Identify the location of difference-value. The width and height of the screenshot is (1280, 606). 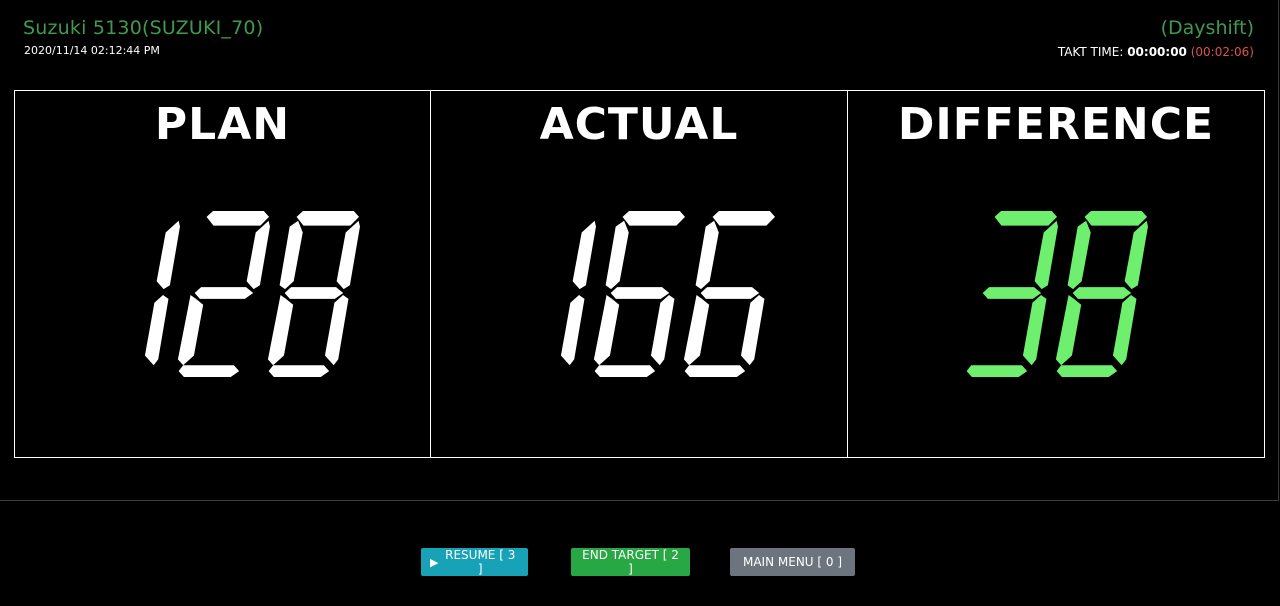
(1056, 294).